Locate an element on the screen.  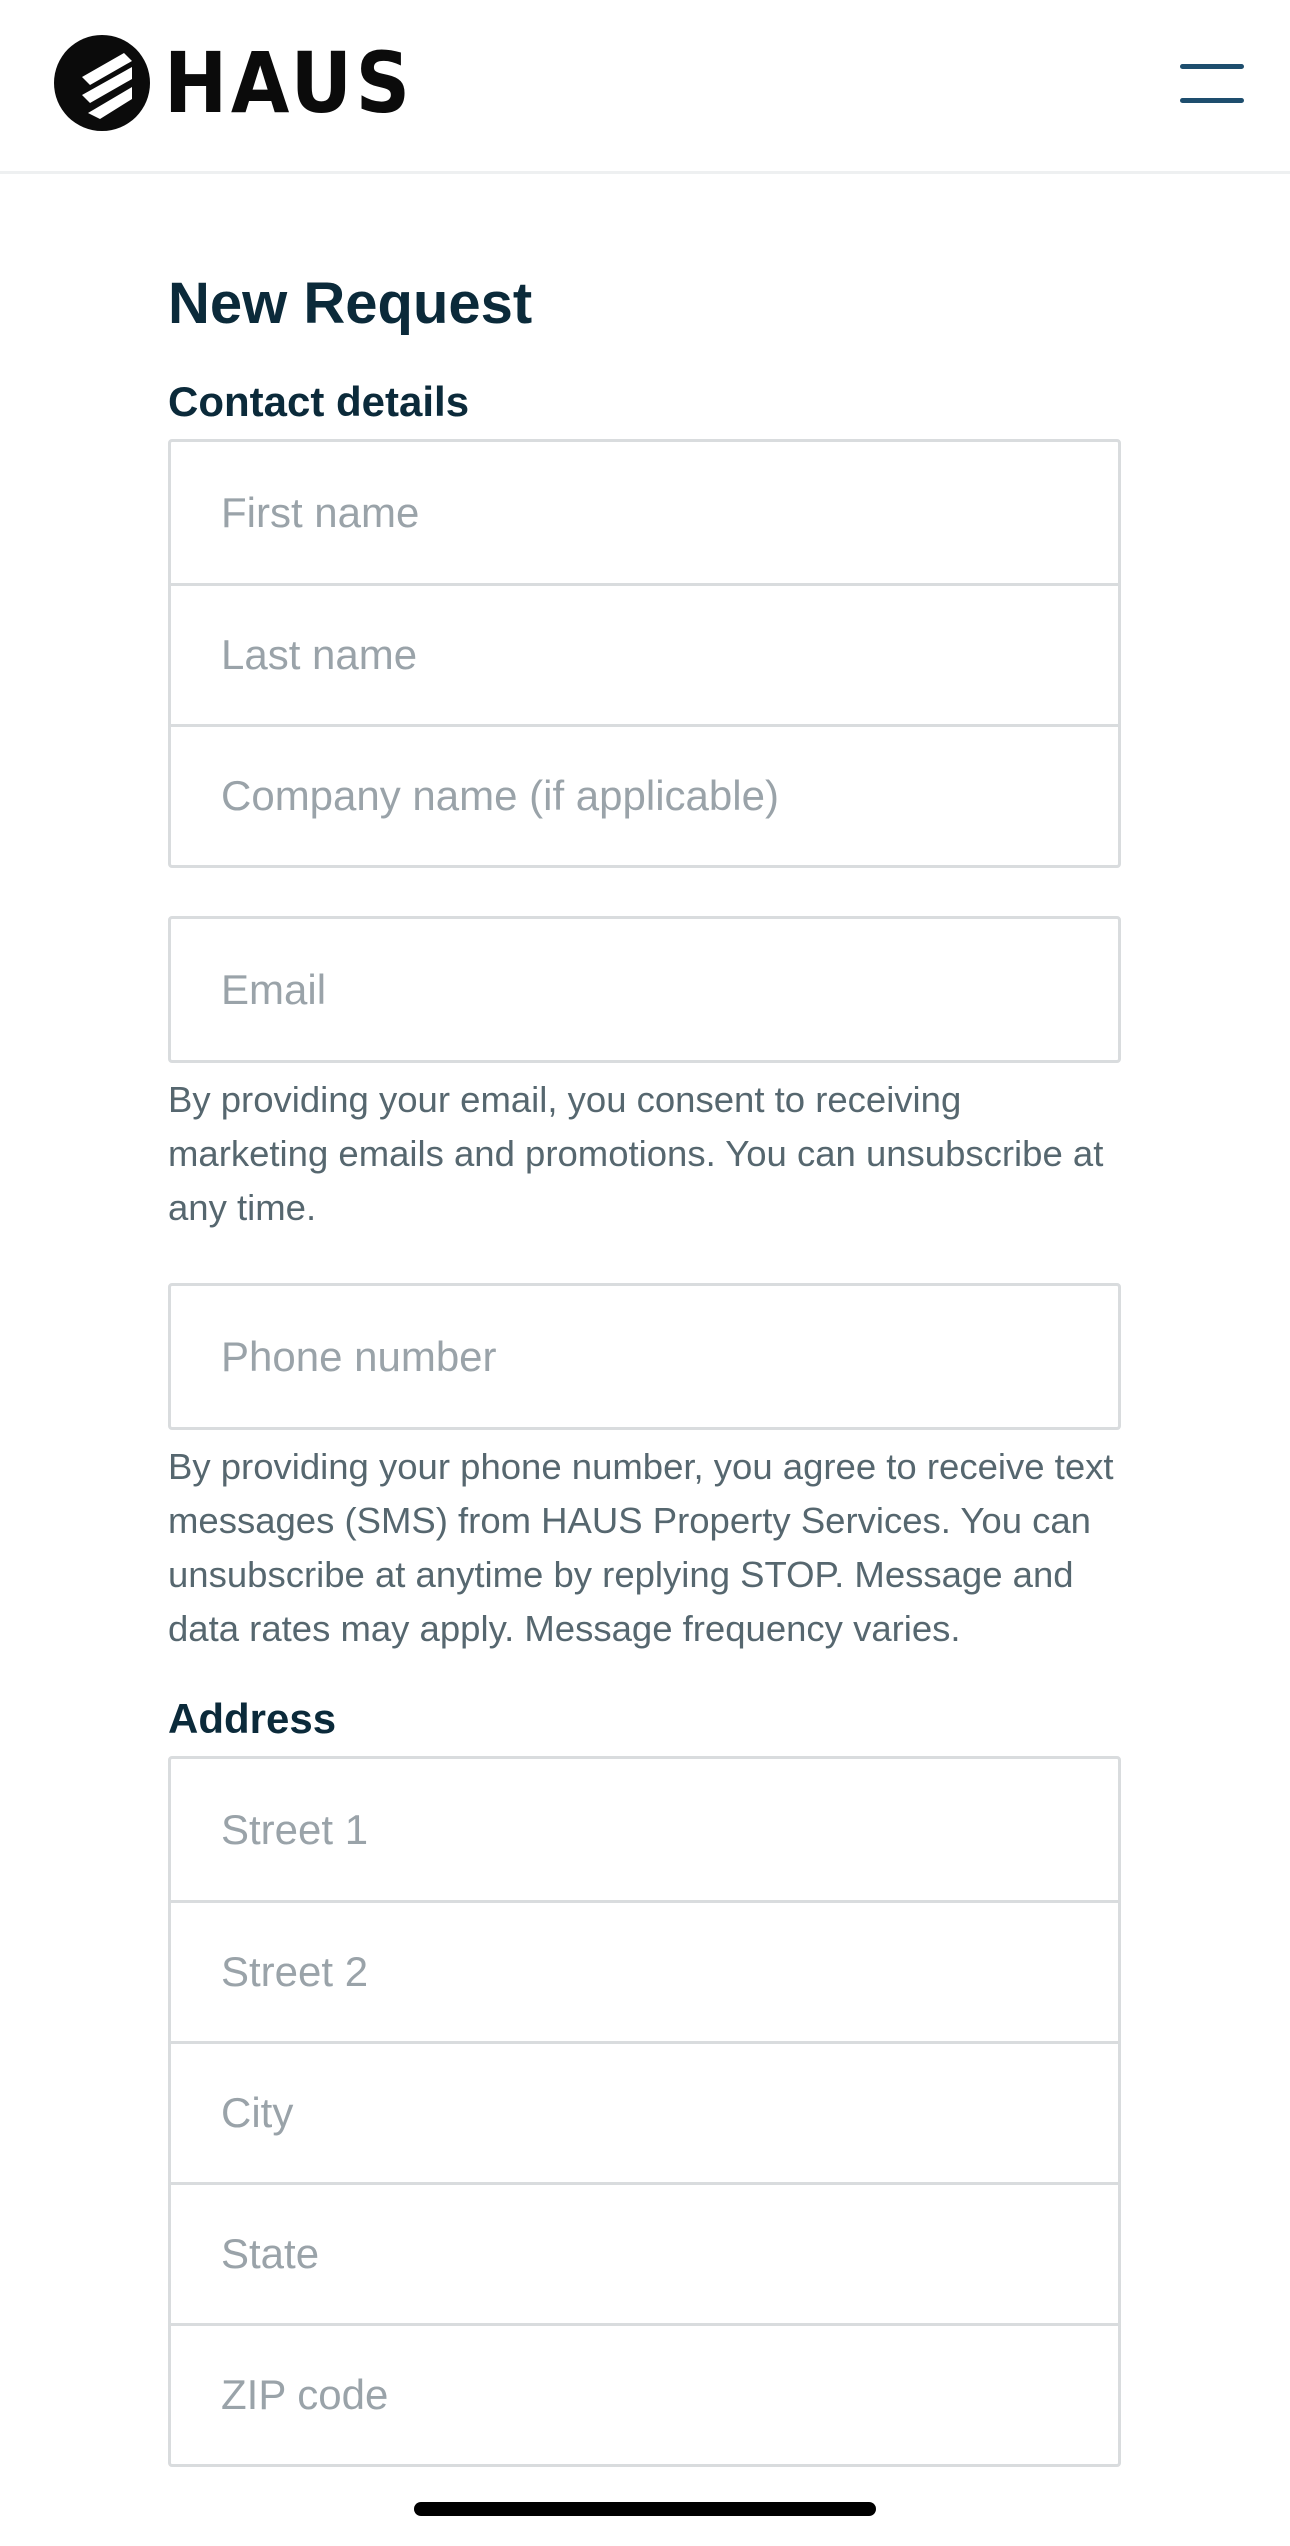
first-name-input is located at coordinates (669, 512).